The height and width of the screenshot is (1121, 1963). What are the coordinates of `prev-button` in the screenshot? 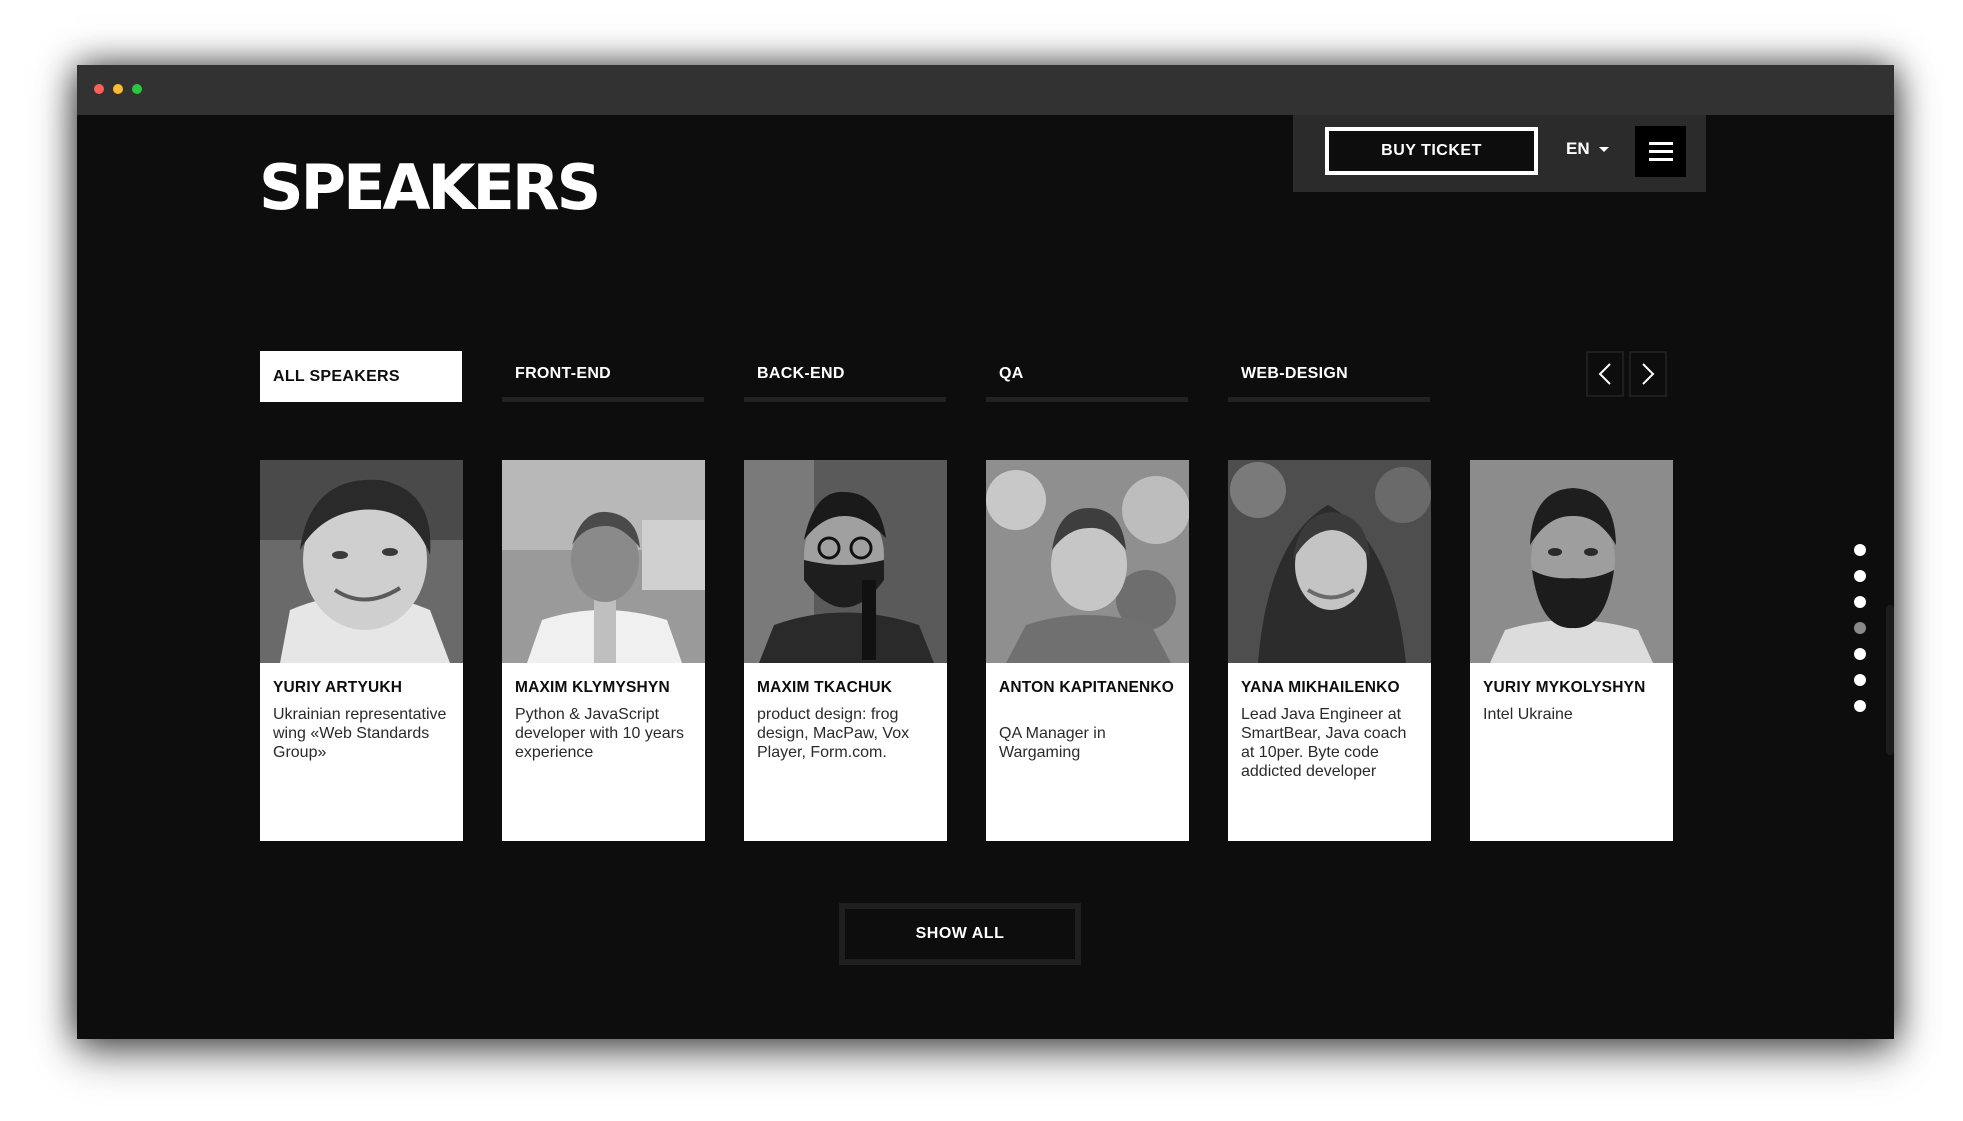 It's located at (1605, 374).